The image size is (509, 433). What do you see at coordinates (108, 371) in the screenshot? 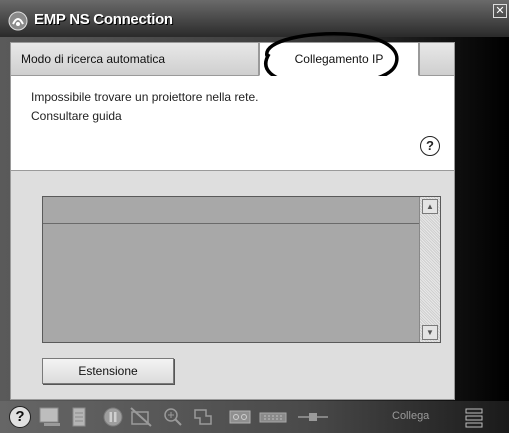
I see `extension-button: Estensione` at bounding box center [108, 371].